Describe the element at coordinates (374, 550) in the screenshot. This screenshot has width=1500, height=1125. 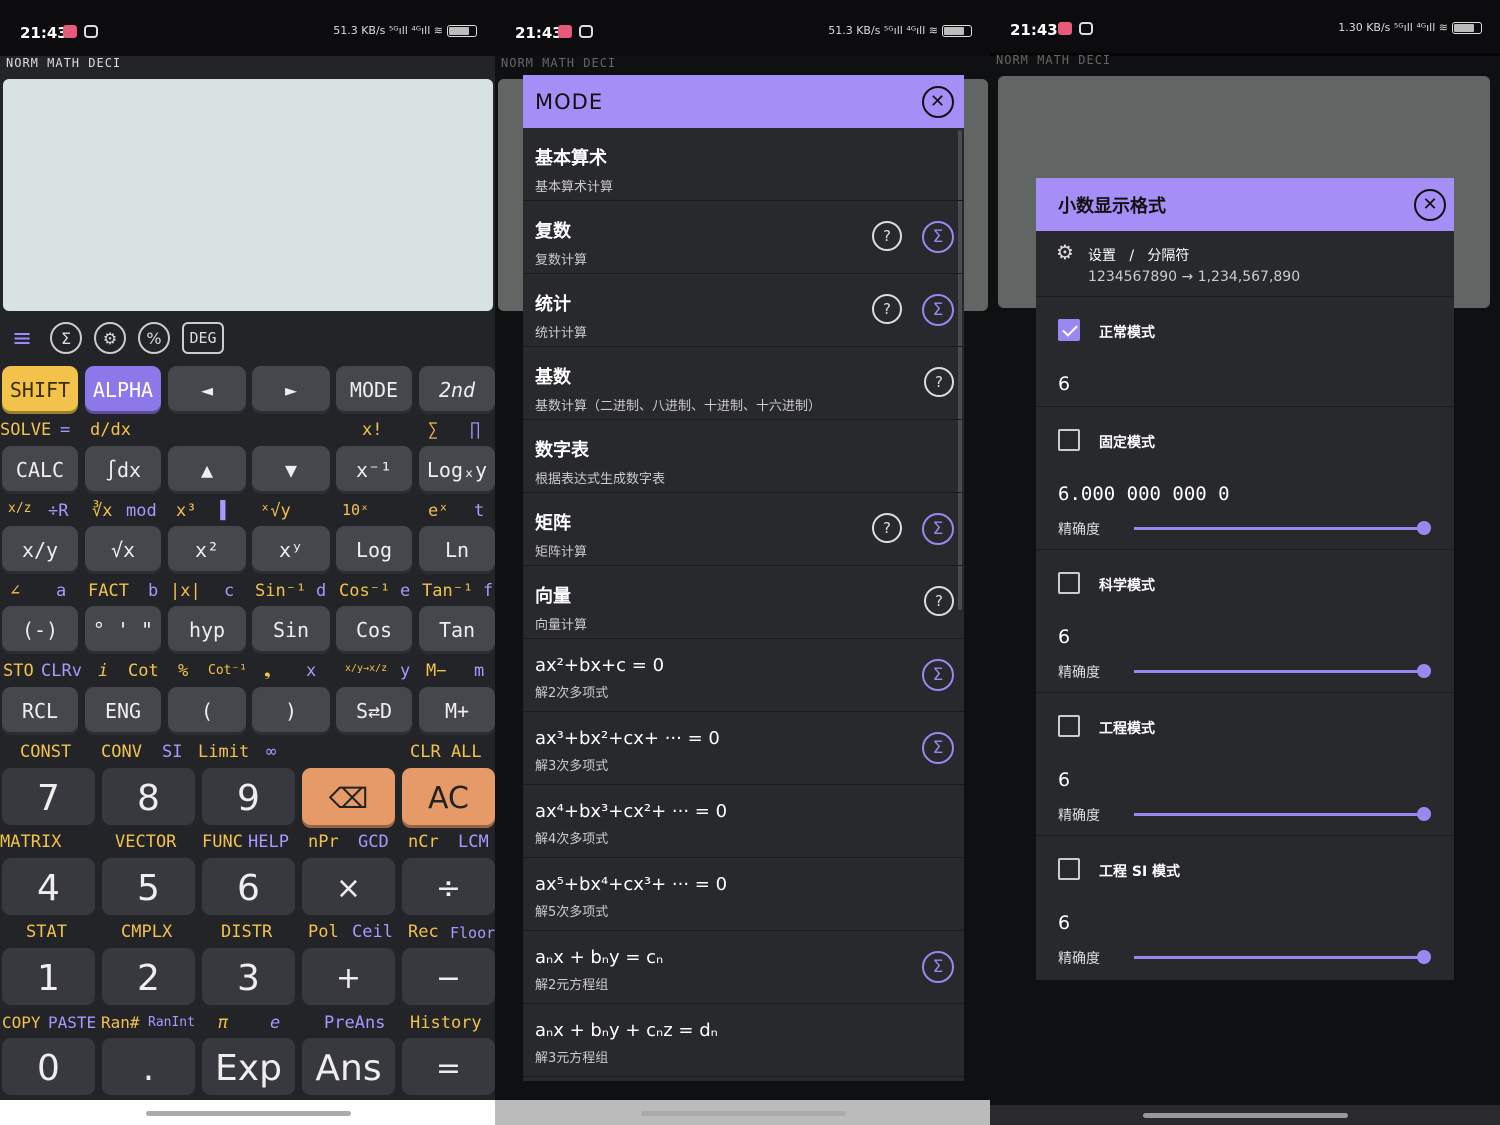
I see `log-button: Log` at that location.